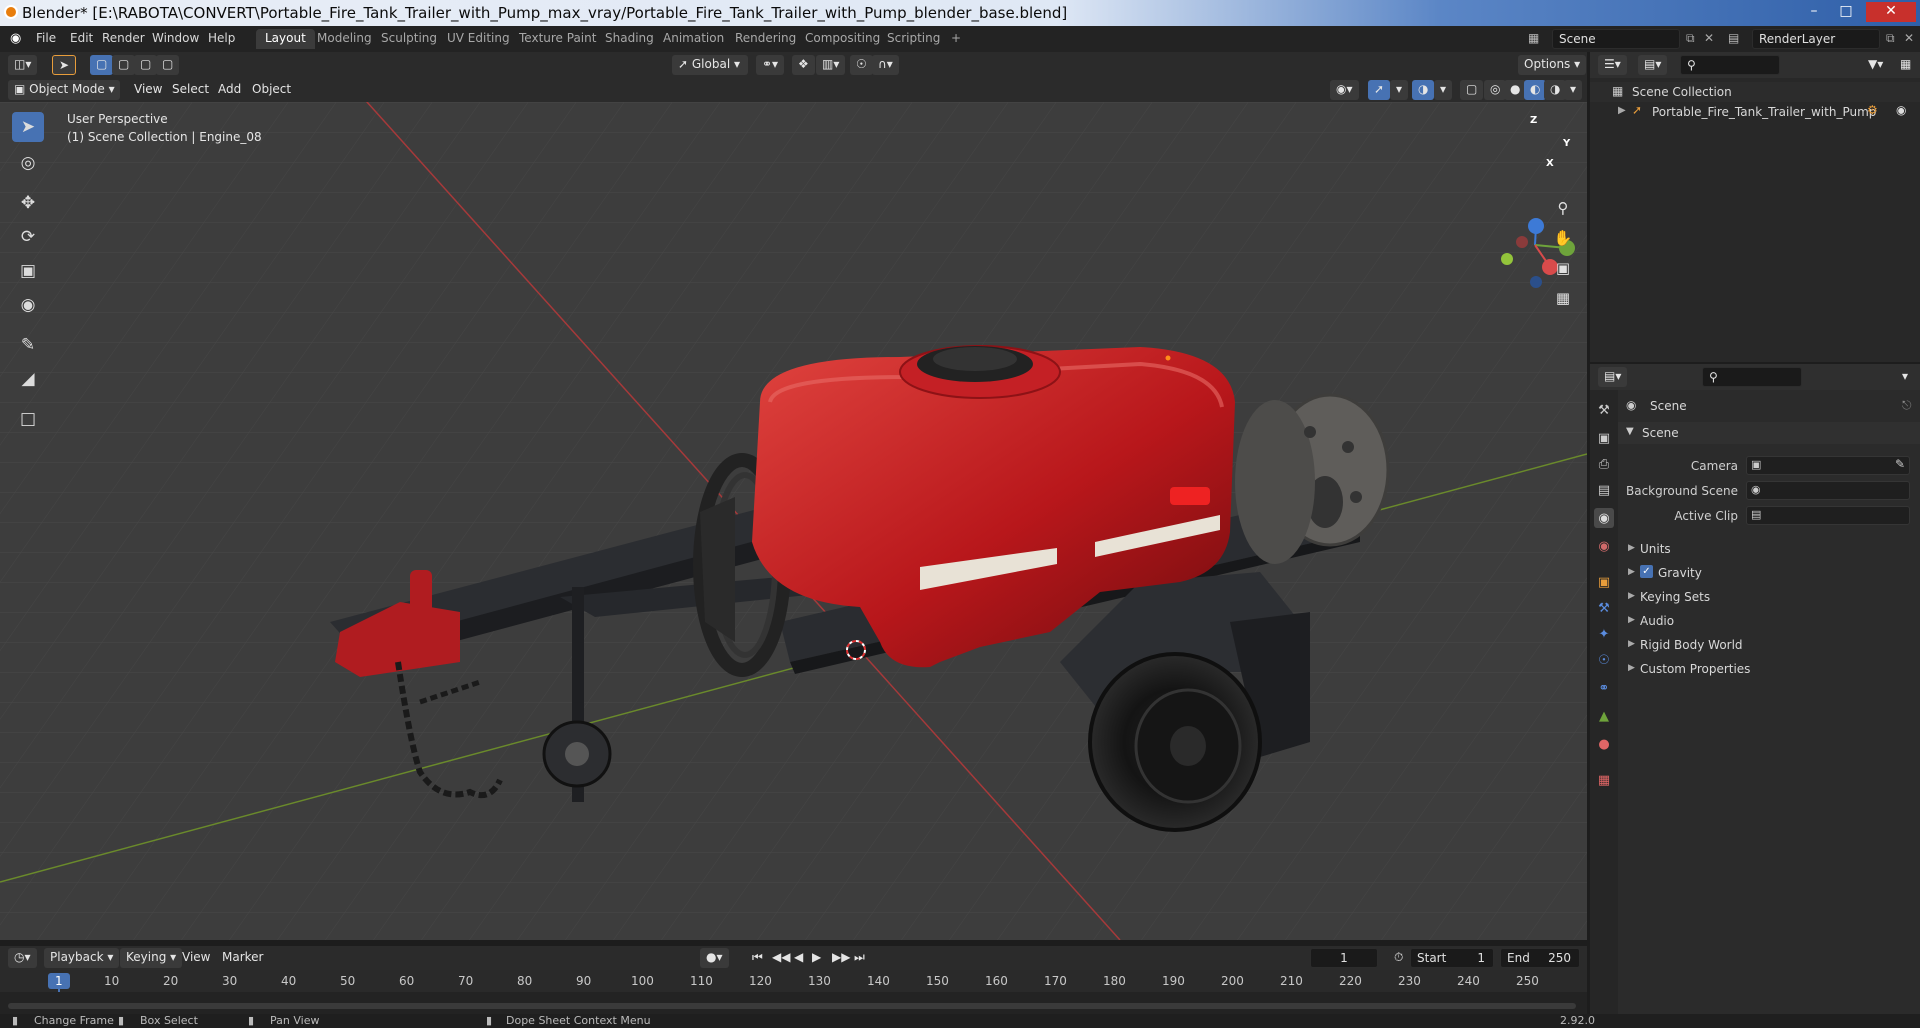 This screenshot has height=1028, width=1920. I want to click on menu-view: View, so click(148, 90).